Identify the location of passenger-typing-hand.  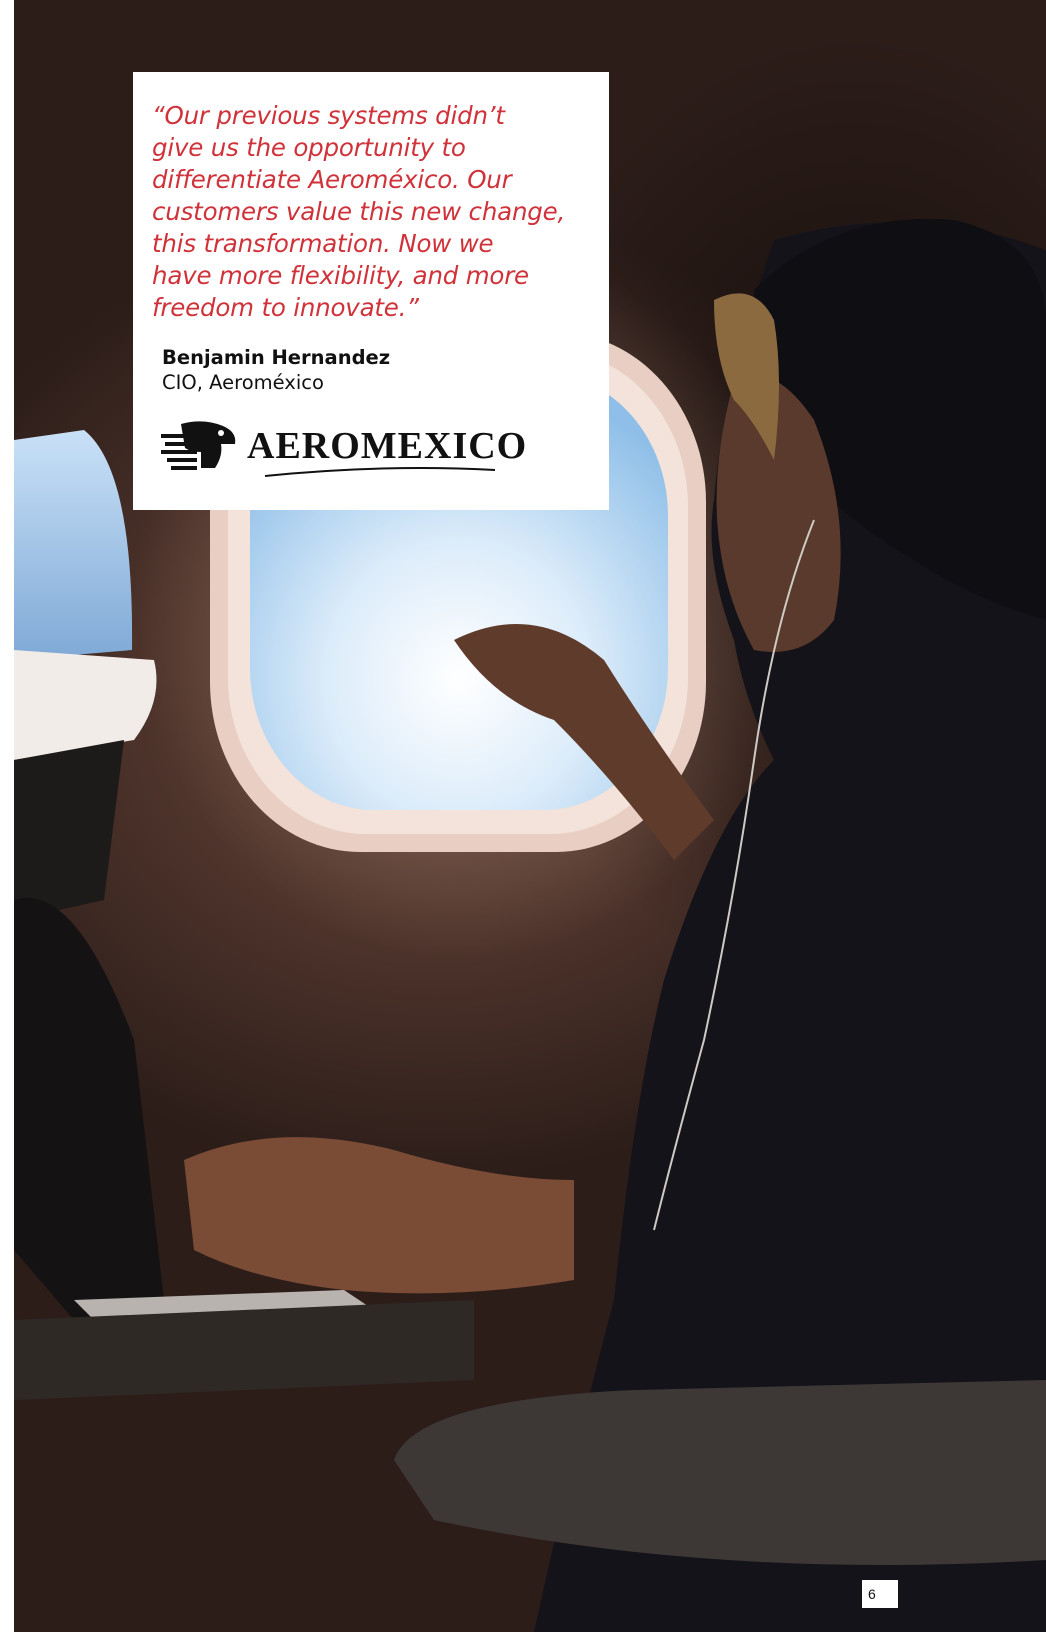
(379, 1215).